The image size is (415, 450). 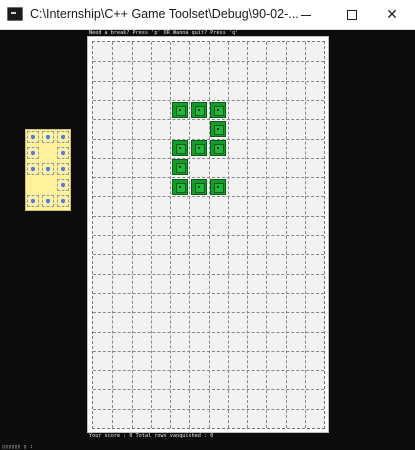 I want to click on close-icon: ✕, so click(x=392, y=15).